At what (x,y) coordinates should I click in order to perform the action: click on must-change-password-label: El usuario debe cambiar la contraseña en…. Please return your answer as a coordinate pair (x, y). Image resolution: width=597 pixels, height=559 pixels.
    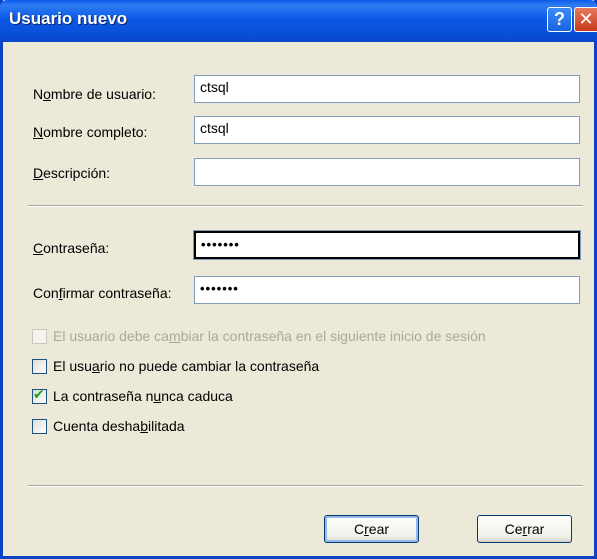
    Looking at the image, I should click on (269, 336).